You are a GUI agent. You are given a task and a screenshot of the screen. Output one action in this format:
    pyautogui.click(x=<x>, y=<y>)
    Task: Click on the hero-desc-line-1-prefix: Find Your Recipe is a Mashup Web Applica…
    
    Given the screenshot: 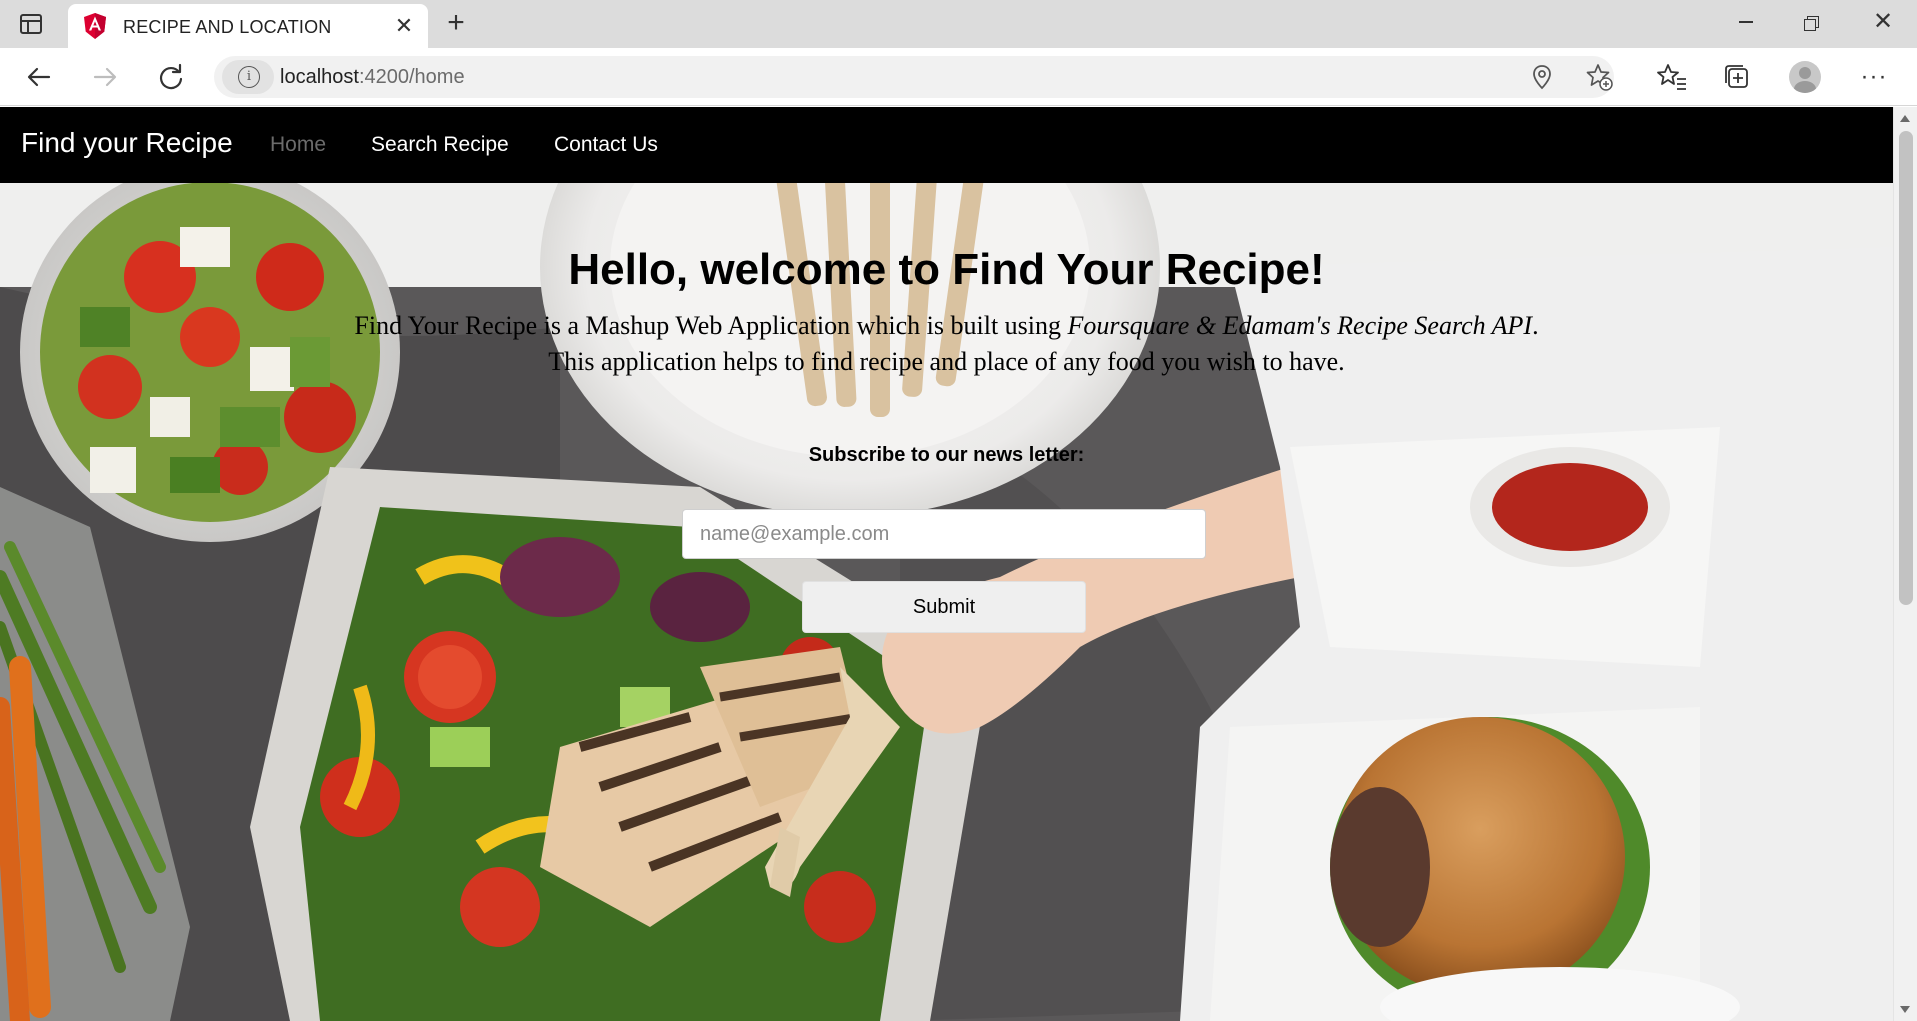 What is the action you would take?
    pyautogui.click(x=711, y=325)
    